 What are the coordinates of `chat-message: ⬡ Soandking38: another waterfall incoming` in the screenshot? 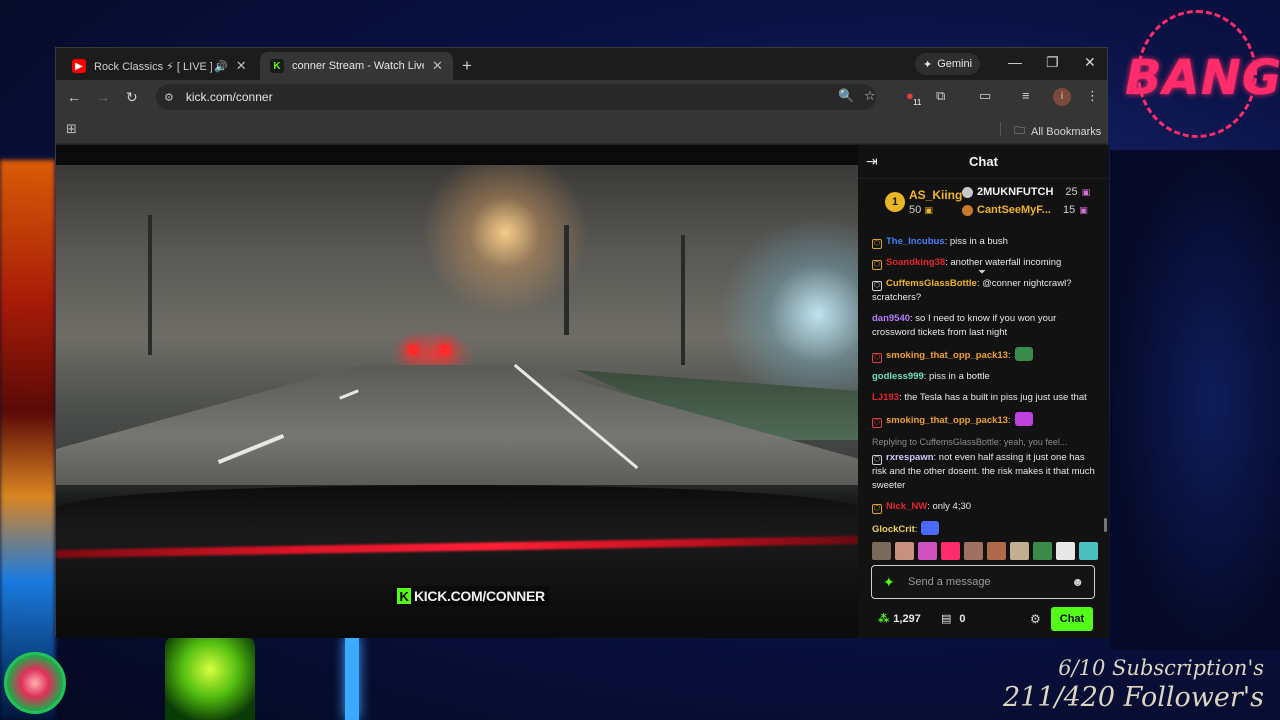 It's located at (984, 263).